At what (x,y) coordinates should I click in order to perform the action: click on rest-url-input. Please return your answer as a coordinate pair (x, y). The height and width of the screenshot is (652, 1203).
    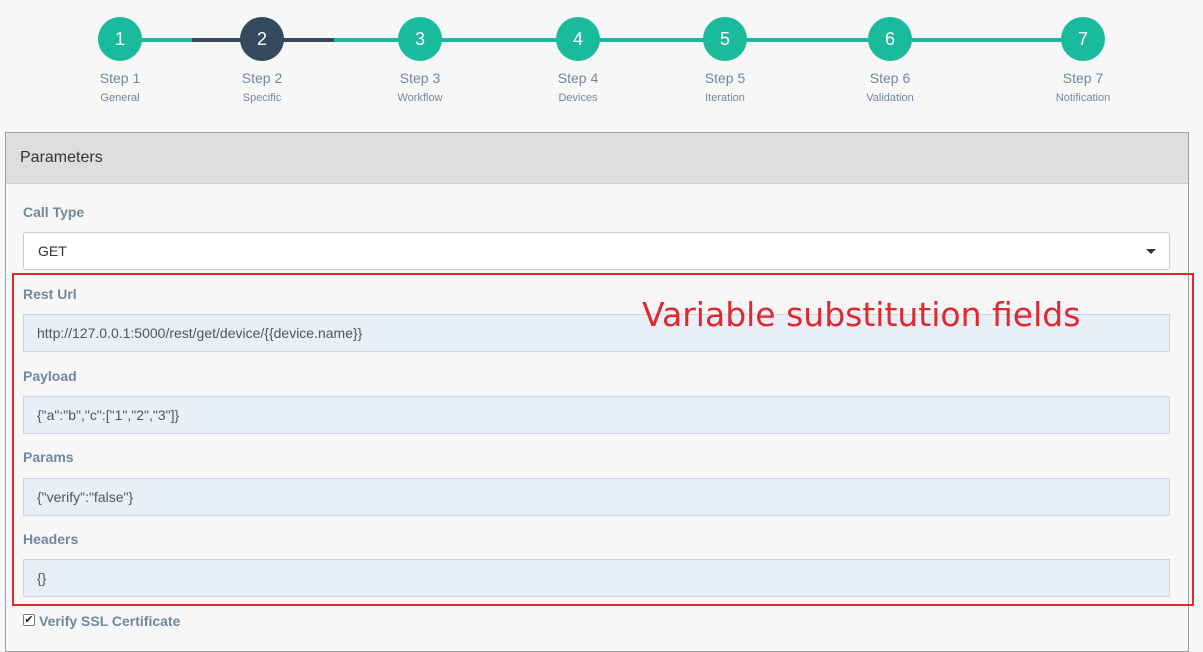
    Looking at the image, I should click on (596, 333).